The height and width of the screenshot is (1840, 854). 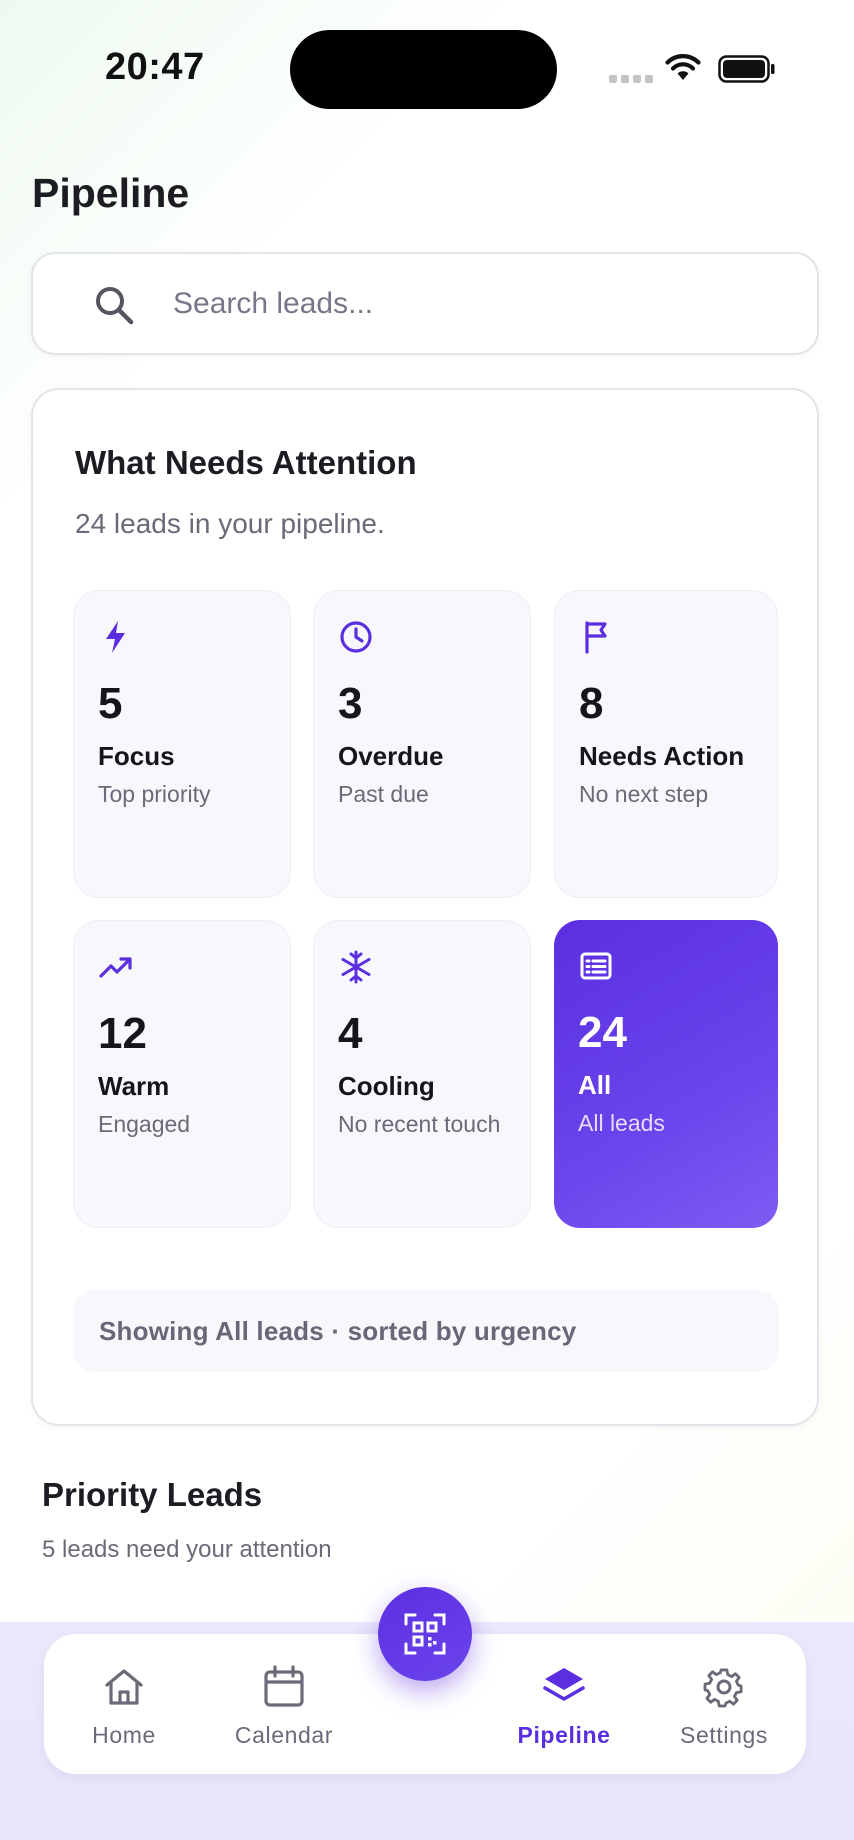 I want to click on tile-count: 4, so click(x=350, y=1033).